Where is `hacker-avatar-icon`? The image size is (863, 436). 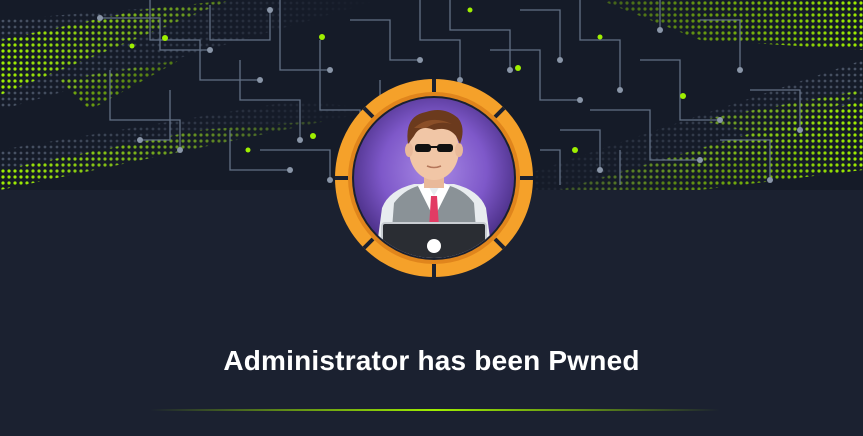
hacker-avatar-icon is located at coordinates (434, 178).